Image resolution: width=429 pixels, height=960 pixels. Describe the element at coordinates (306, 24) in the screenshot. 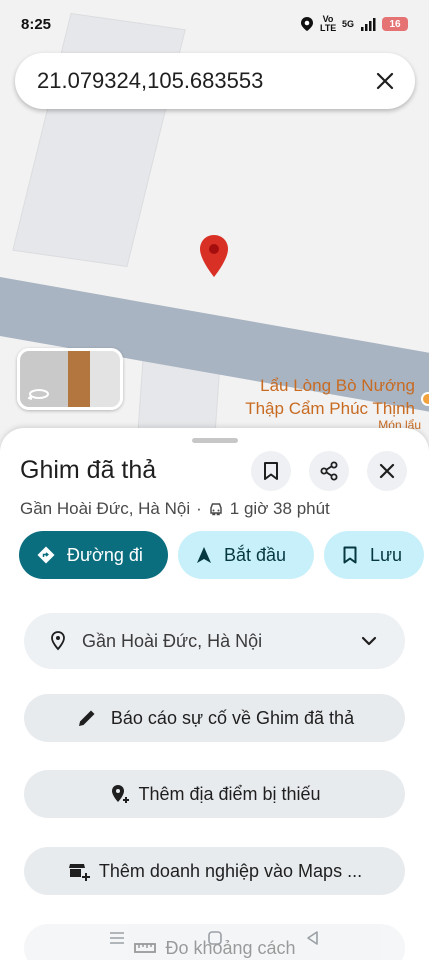

I see `location-icon` at that location.